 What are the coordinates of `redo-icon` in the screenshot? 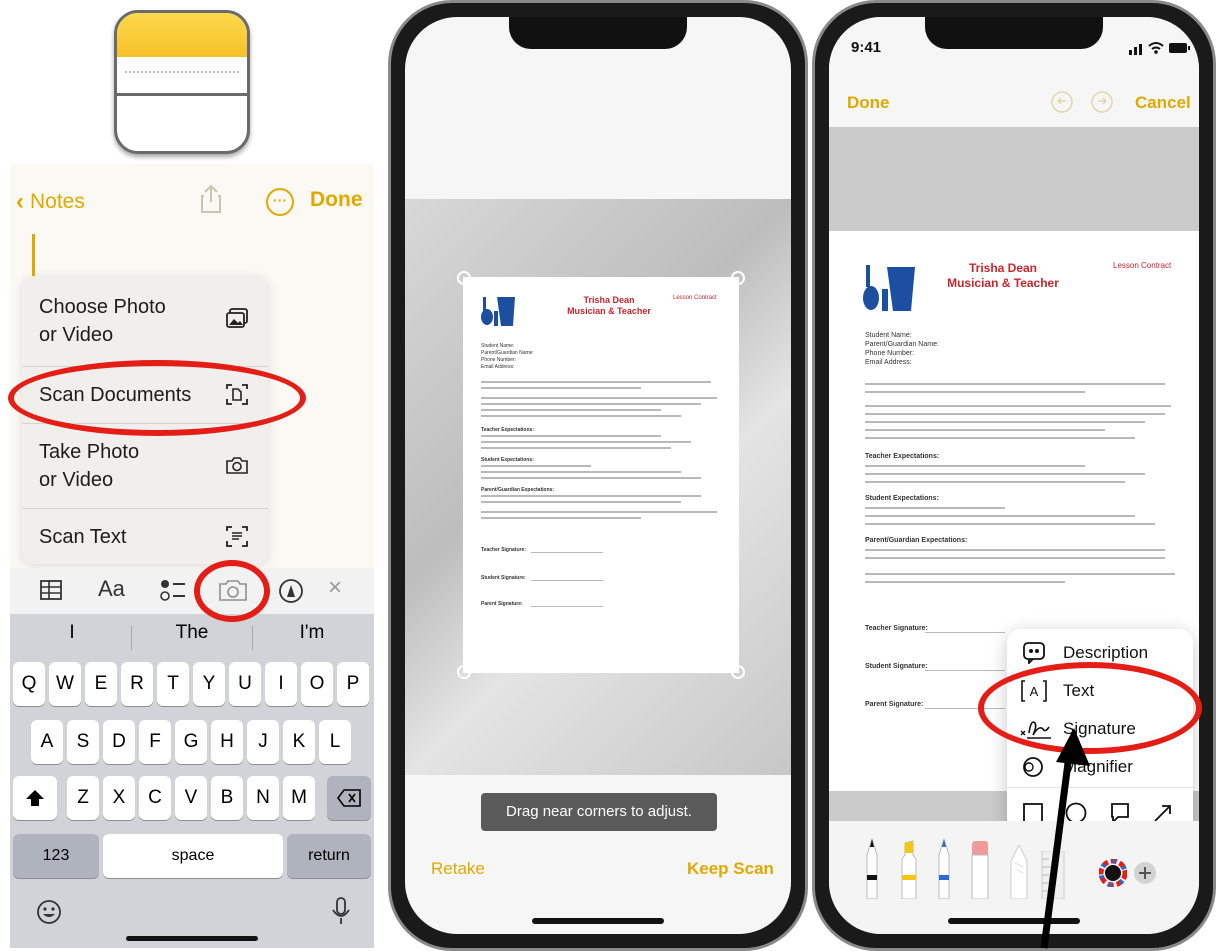 It's located at (1102, 102).